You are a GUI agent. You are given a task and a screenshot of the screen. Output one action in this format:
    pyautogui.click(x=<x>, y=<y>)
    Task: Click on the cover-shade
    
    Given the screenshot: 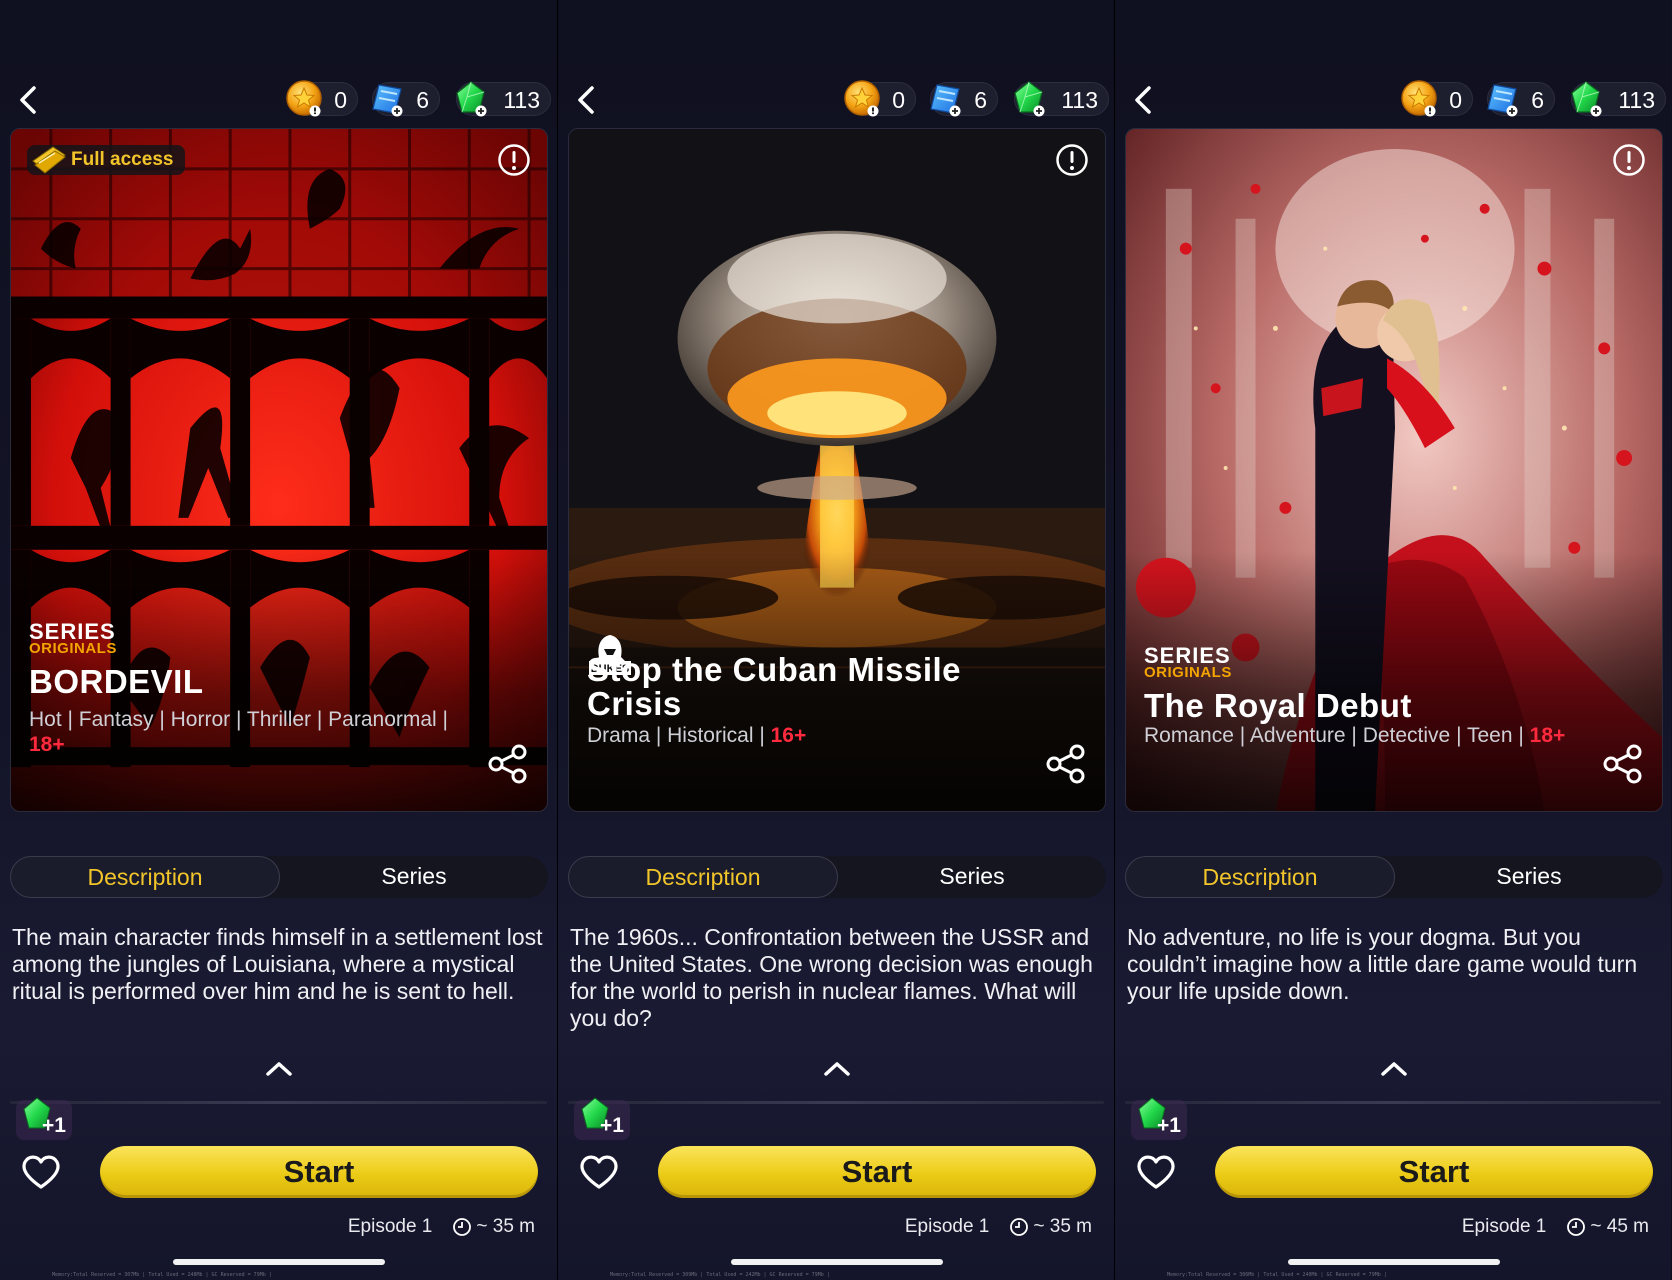 What is the action you would take?
    pyautogui.click(x=1394, y=681)
    